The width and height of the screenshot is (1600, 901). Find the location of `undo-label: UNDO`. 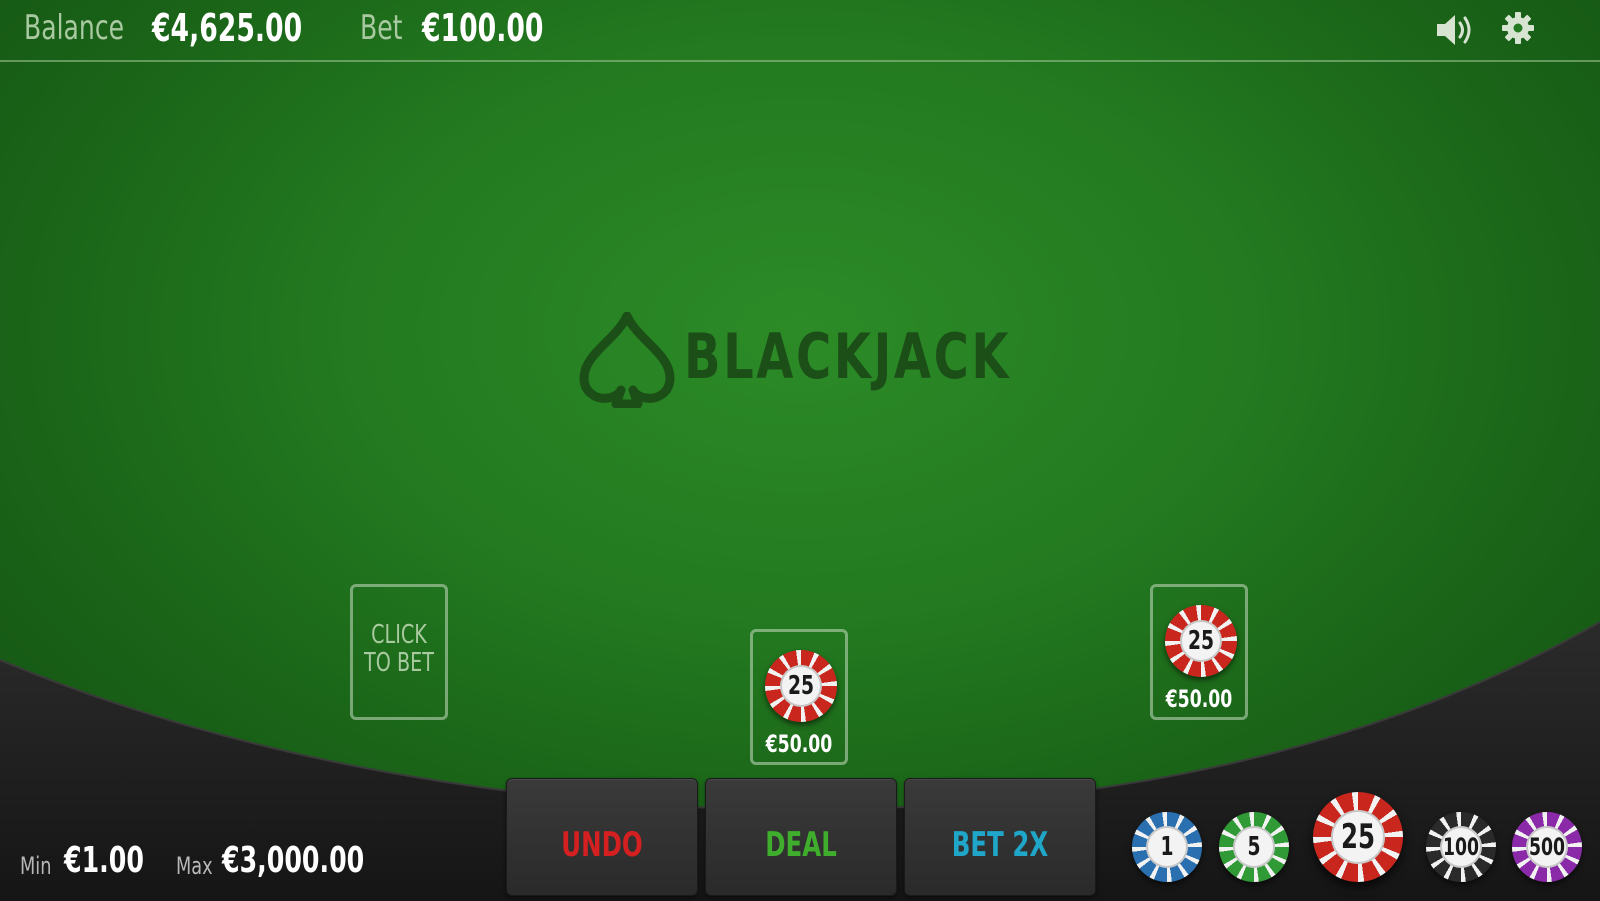

undo-label: UNDO is located at coordinates (602, 845).